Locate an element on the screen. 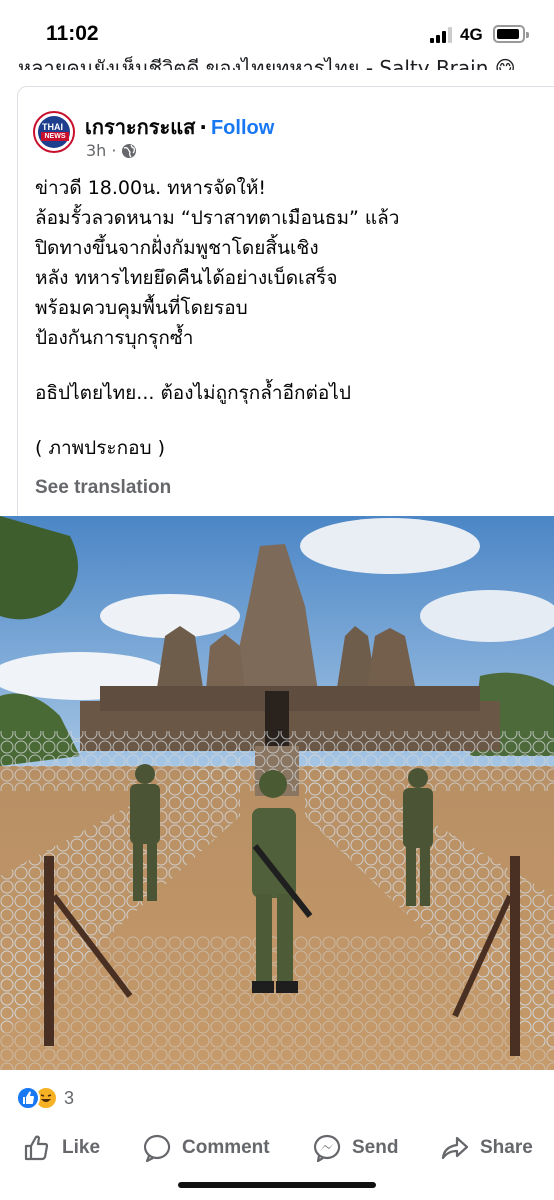  comment-label: Comment is located at coordinates (226, 1147).